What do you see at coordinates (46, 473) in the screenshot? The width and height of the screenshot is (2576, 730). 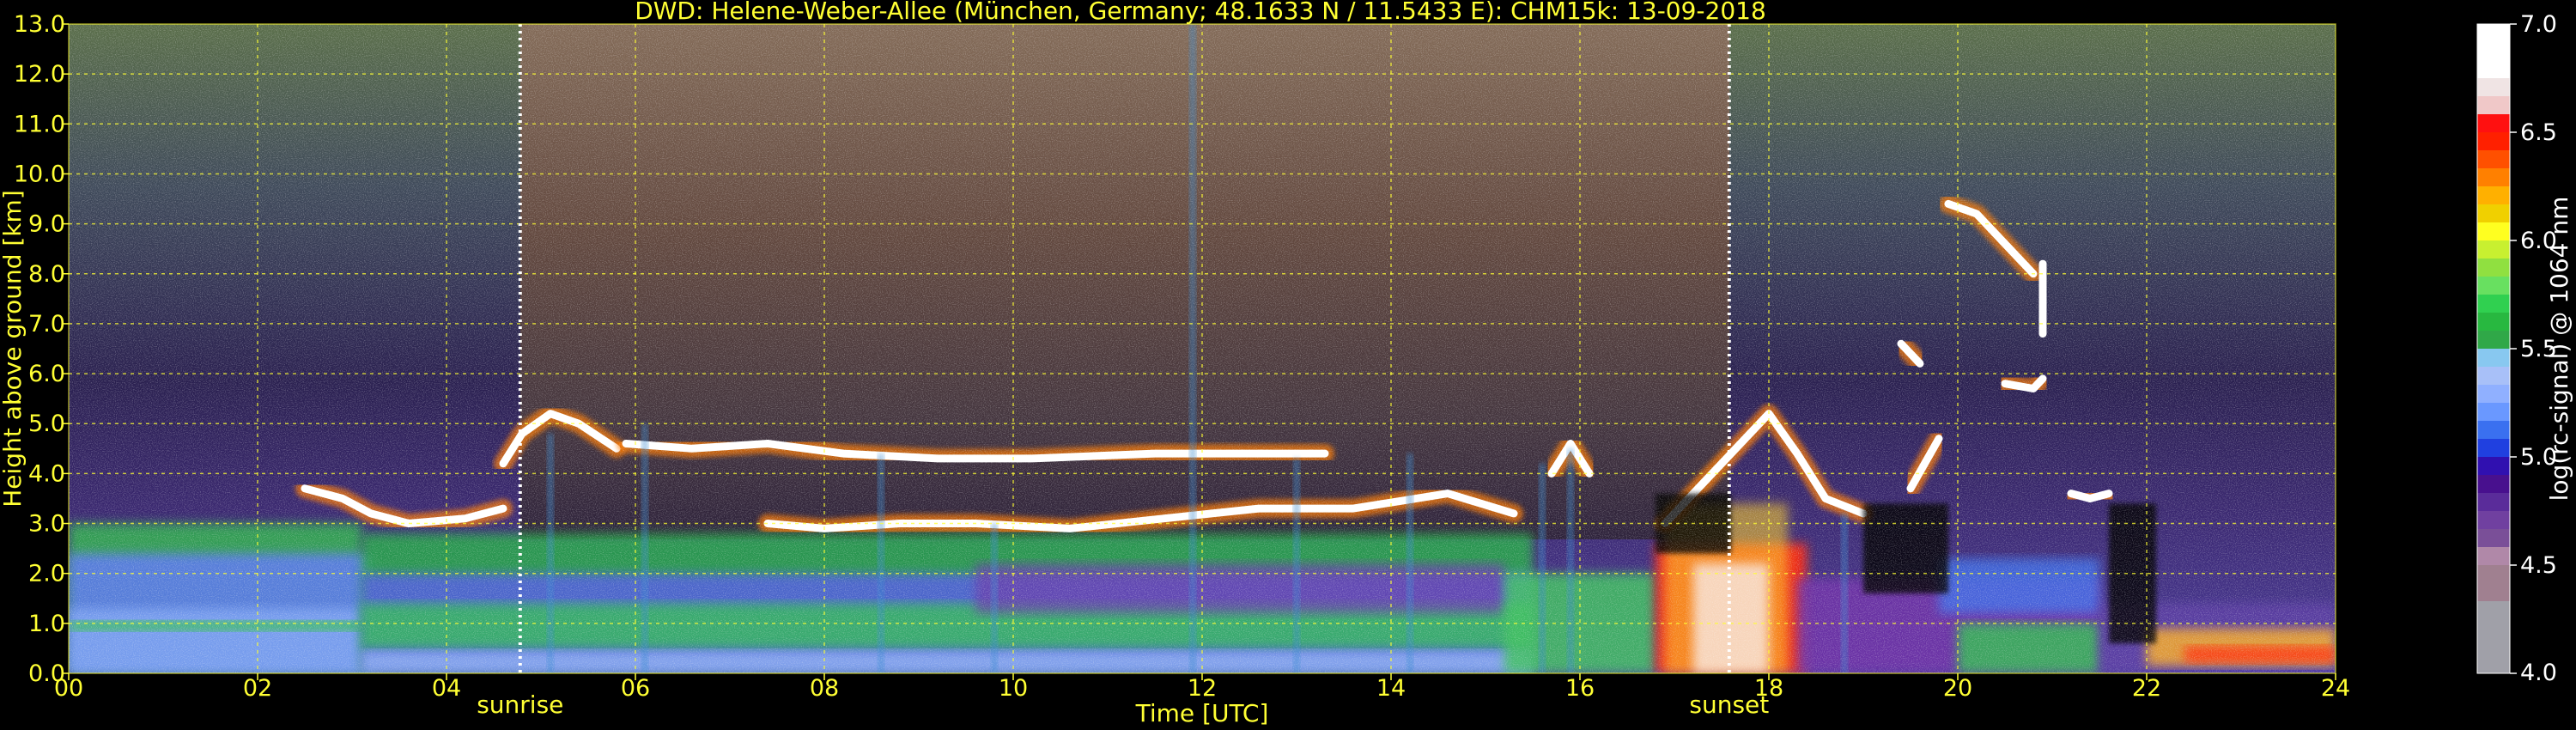 I see `y-tick-label: 4.0` at bounding box center [46, 473].